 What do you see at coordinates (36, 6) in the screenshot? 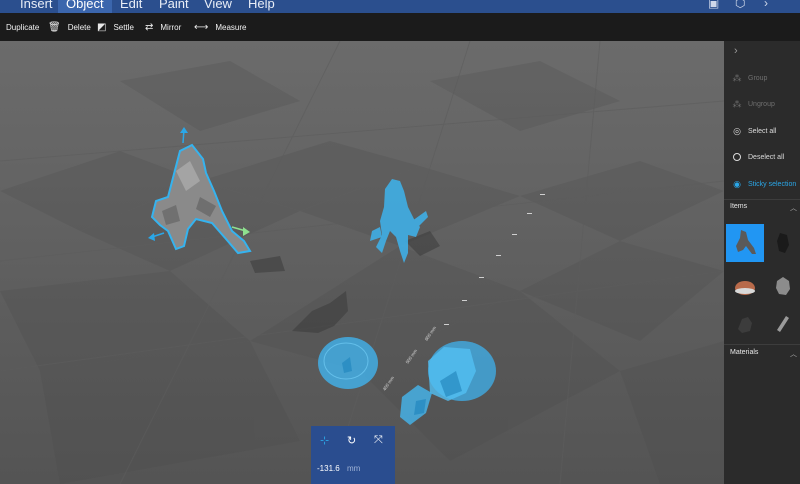
I see `tab-insert: Insert` at bounding box center [36, 6].